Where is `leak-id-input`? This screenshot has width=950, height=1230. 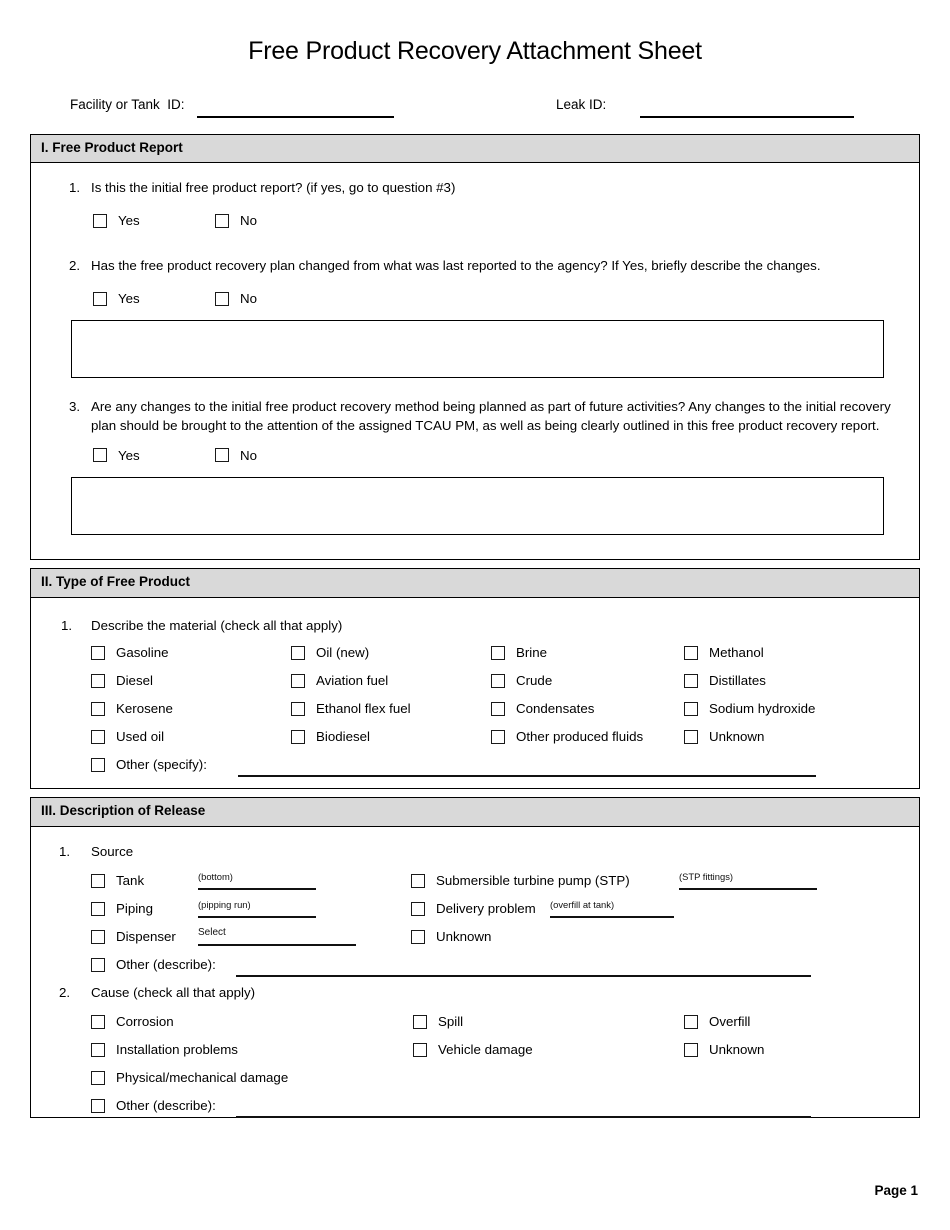 leak-id-input is located at coordinates (747, 116).